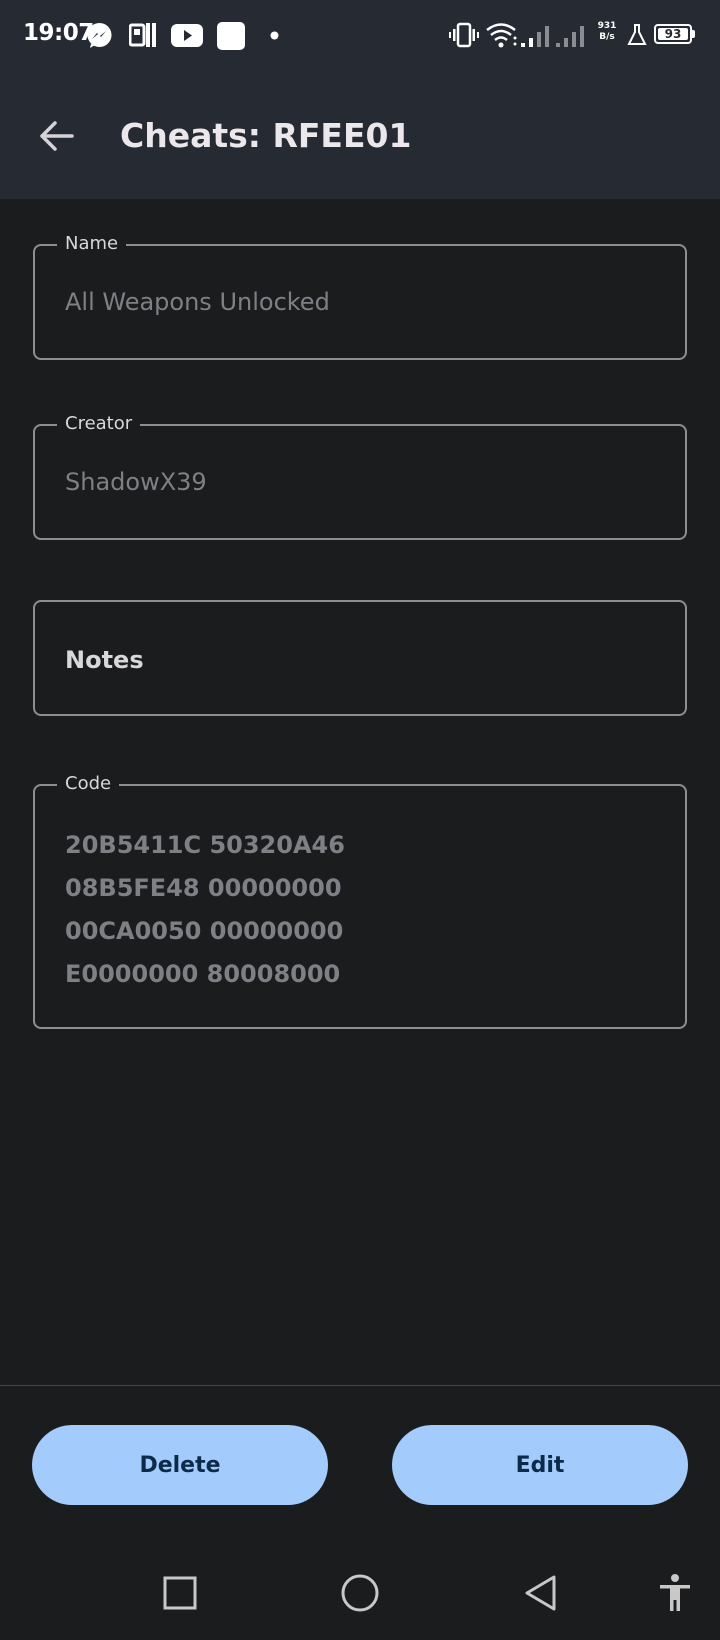 This screenshot has width=720, height=1640. What do you see at coordinates (274, 35) in the screenshot?
I see `dot-icon` at bounding box center [274, 35].